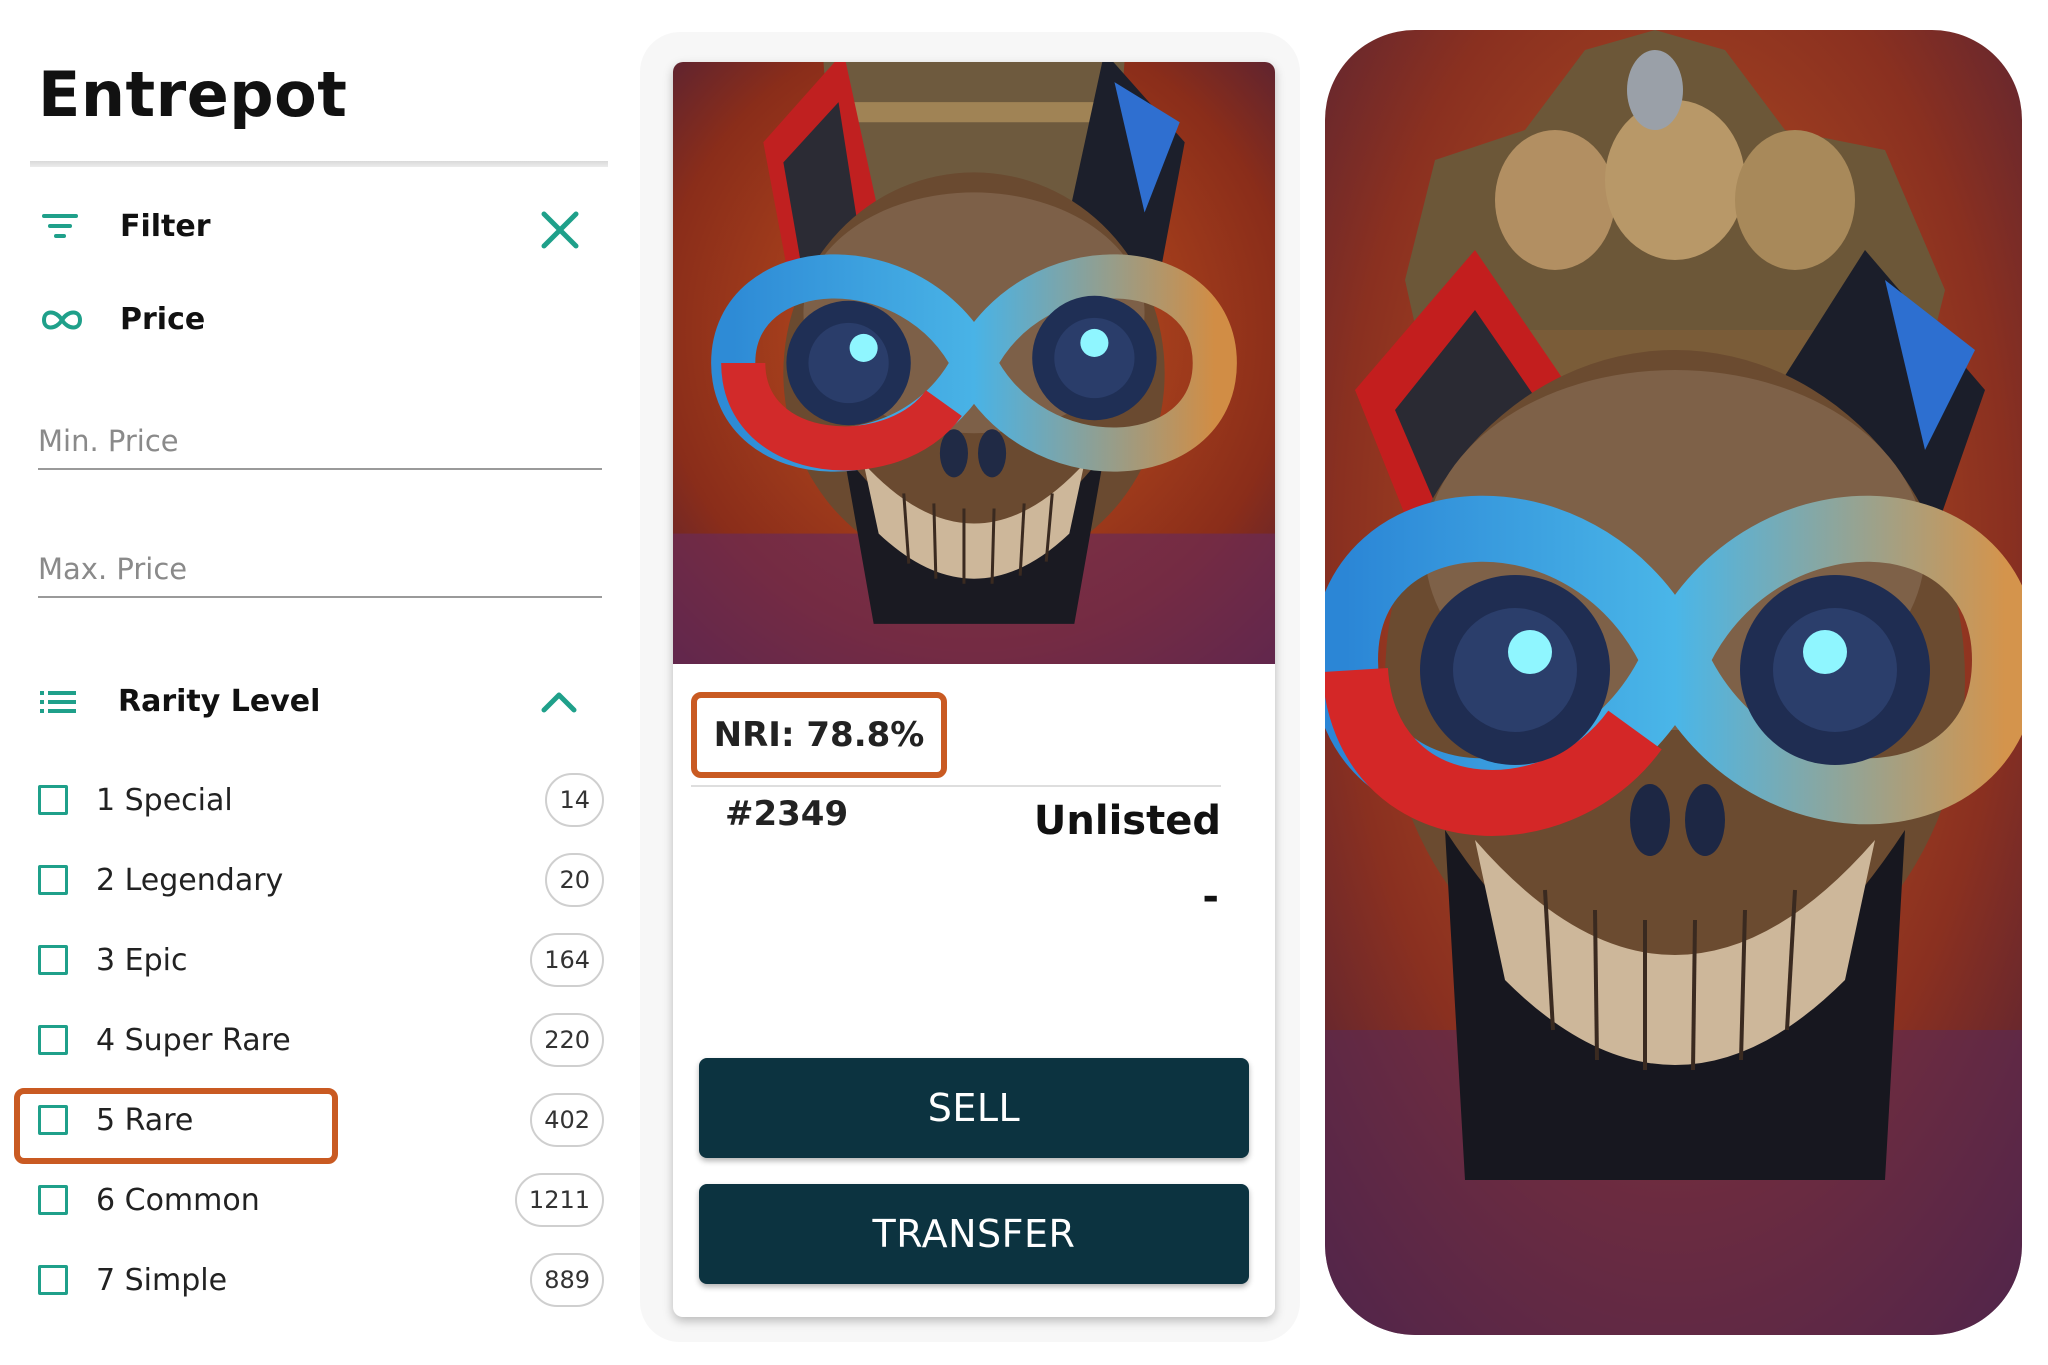 Image resolution: width=2048 pixels, height=1365 pixels. What do you see at coordinates (319, 164) in the screenshot?
I see `brand-divider` at bounding box center [319, 164].